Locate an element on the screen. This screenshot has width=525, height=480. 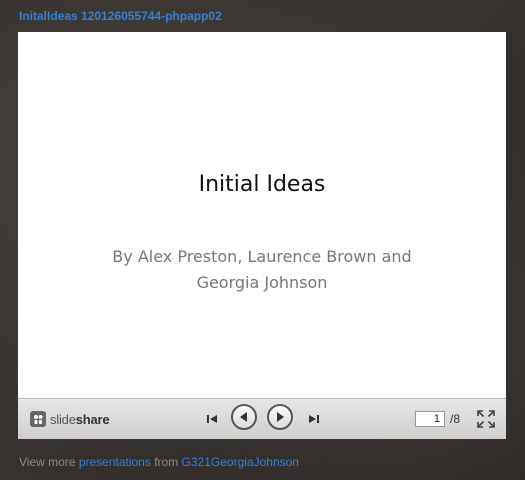
player-toolbar: slideshare 1 /8 is located at coordinates (262, 418).